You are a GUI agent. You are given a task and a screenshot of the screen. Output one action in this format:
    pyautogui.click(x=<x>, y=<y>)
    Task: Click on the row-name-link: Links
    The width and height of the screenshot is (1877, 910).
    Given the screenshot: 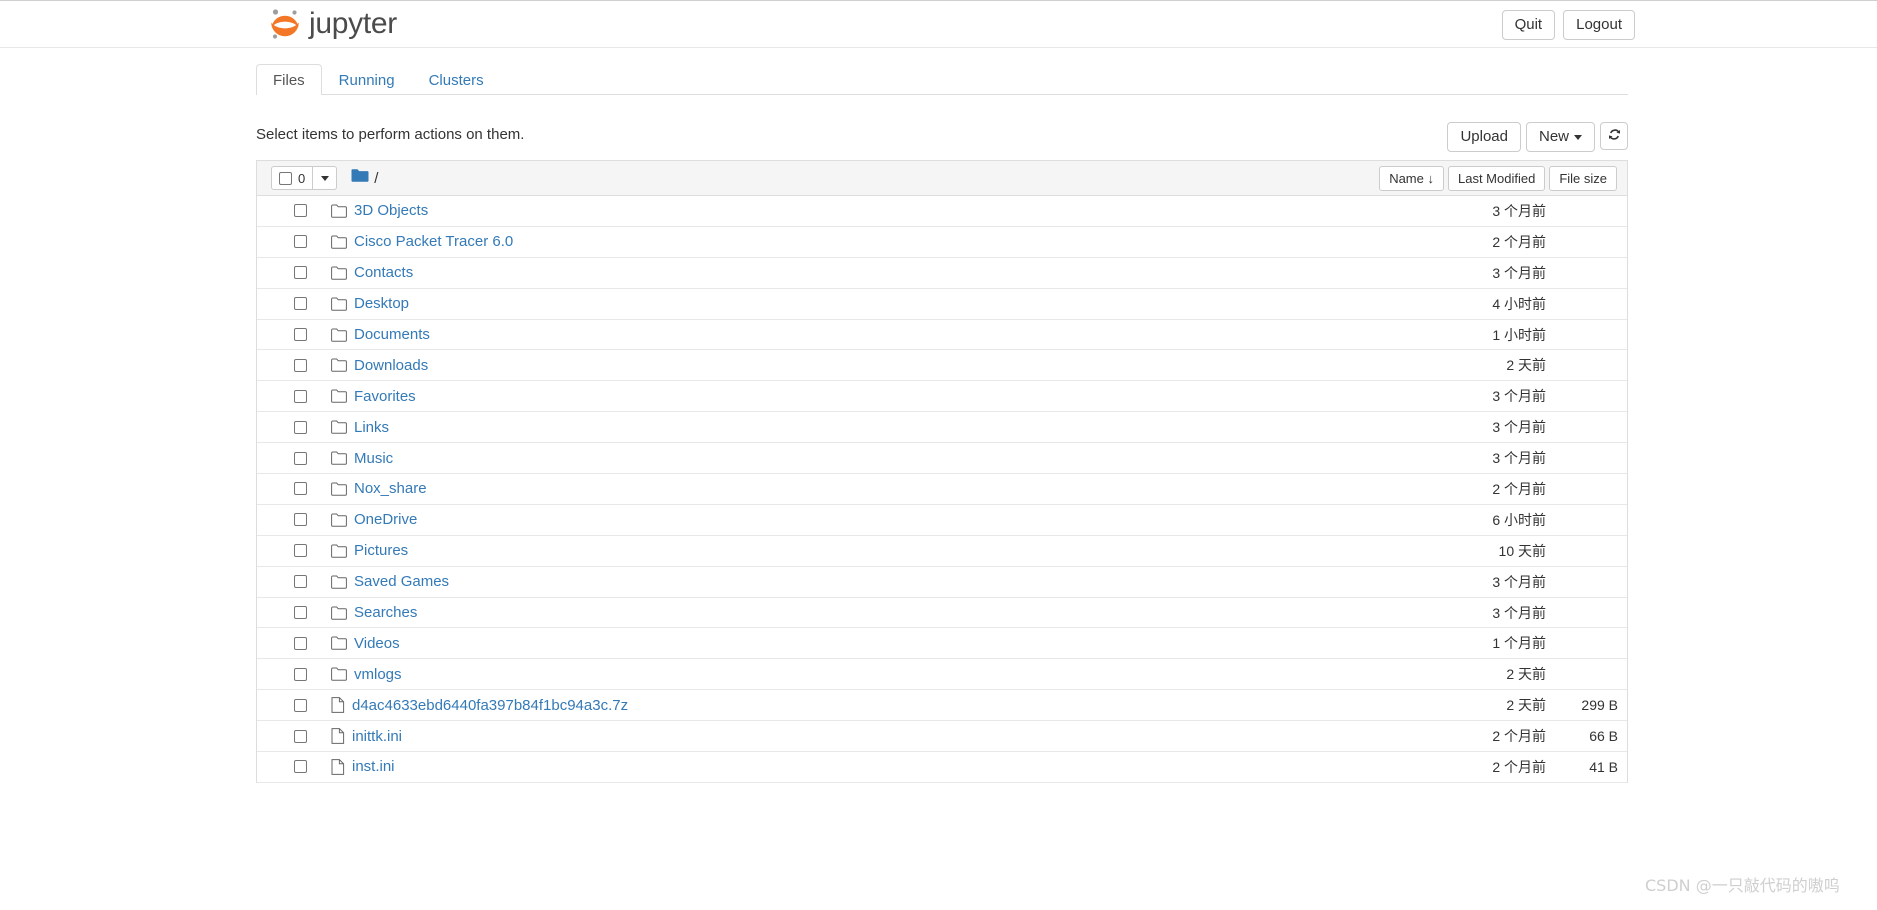 What is the action you would take?
    pyautogui.click(x=371, y=427)
    